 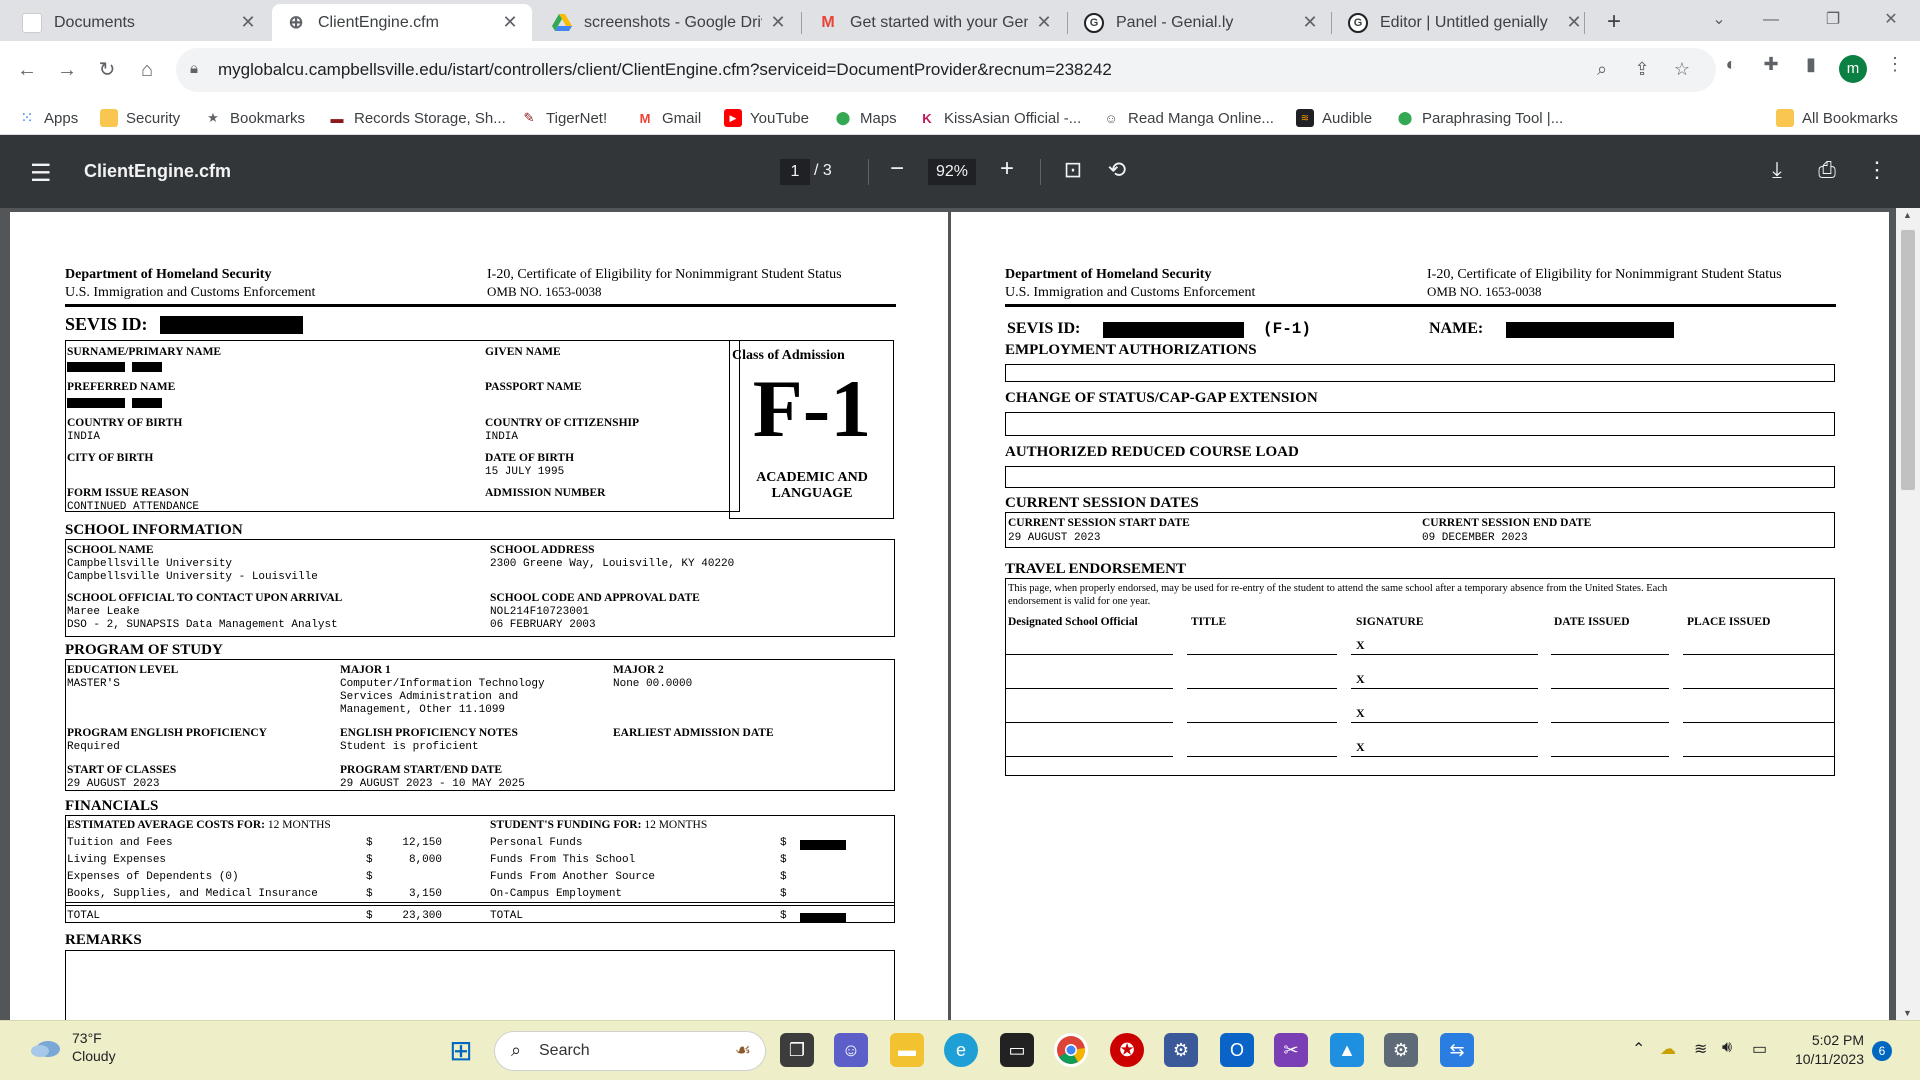 What do you see at coordinates (1642, 69) in the screenshot?
I see `share-icon: ⇪` at bounding box center [1642, 69].